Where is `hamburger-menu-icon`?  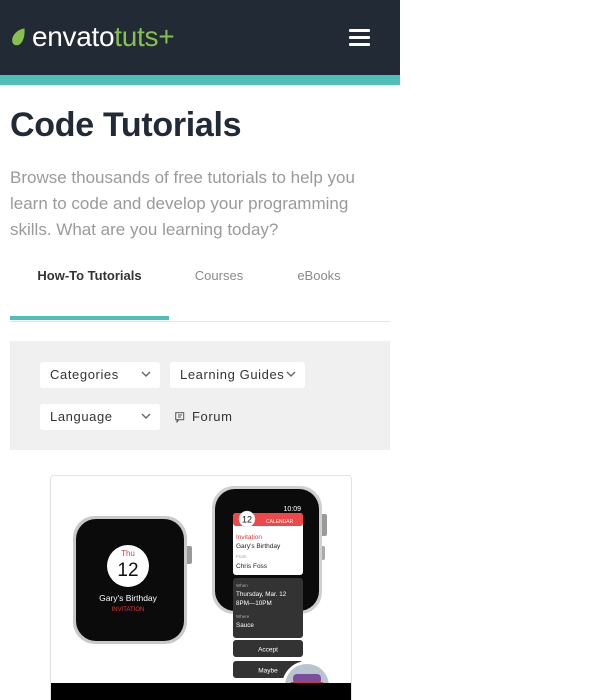 hamburger-menu-icon is located at coordinates (359, 38).